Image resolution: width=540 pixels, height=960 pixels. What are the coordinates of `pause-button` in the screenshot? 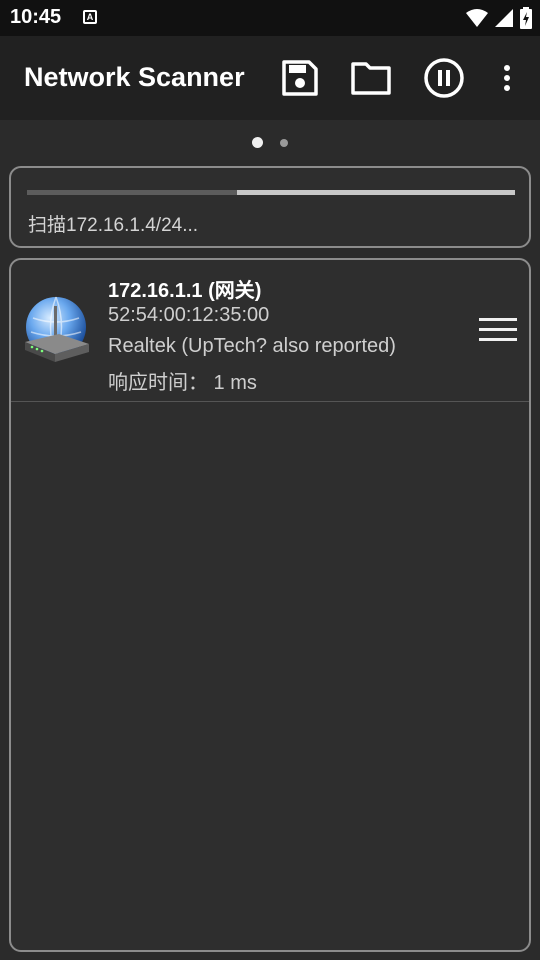 It's located at (444, 78).